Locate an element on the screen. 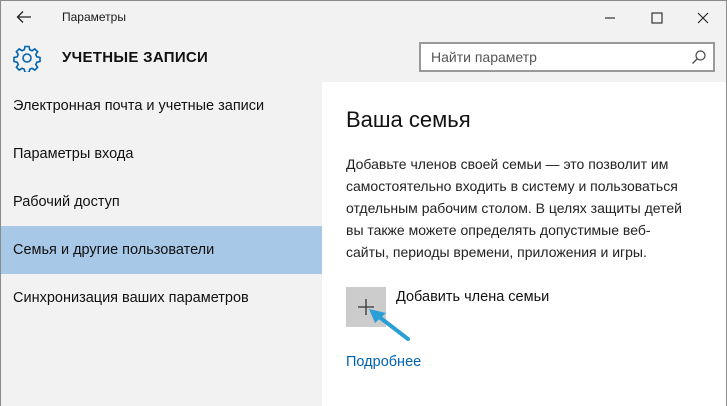  sidebar-item-work-access: Рабочий доступ is located at coordinates (161, 202).